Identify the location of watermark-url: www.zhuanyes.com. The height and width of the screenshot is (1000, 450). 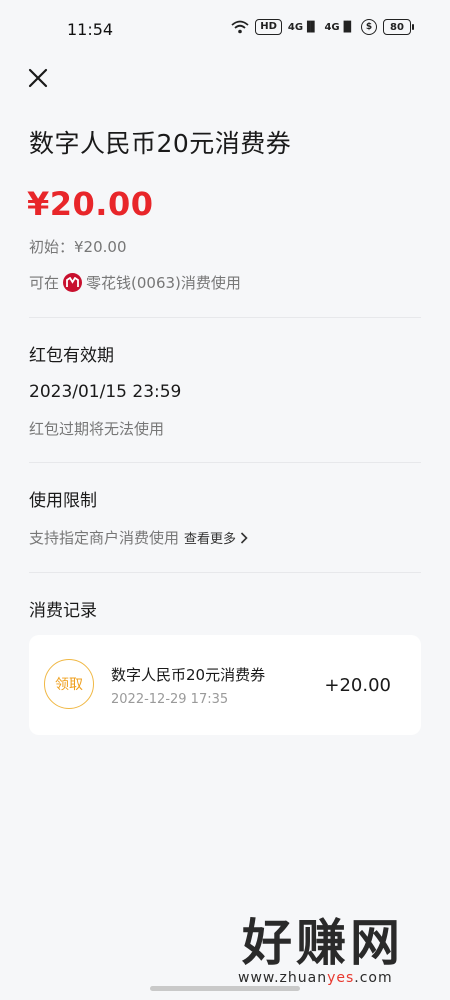
(315, 978).